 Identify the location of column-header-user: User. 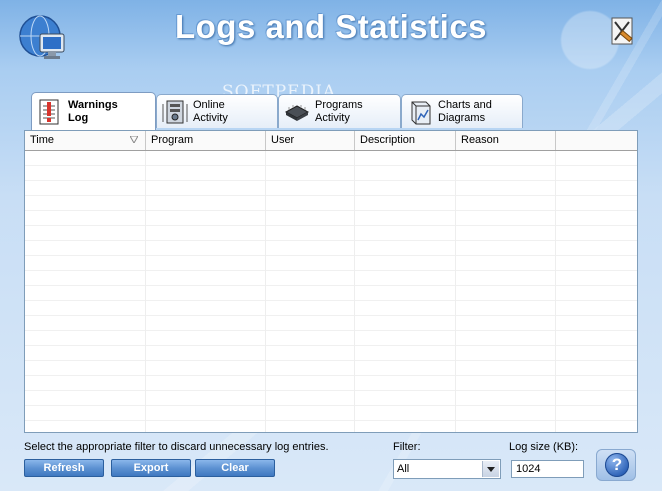
(310, 140).